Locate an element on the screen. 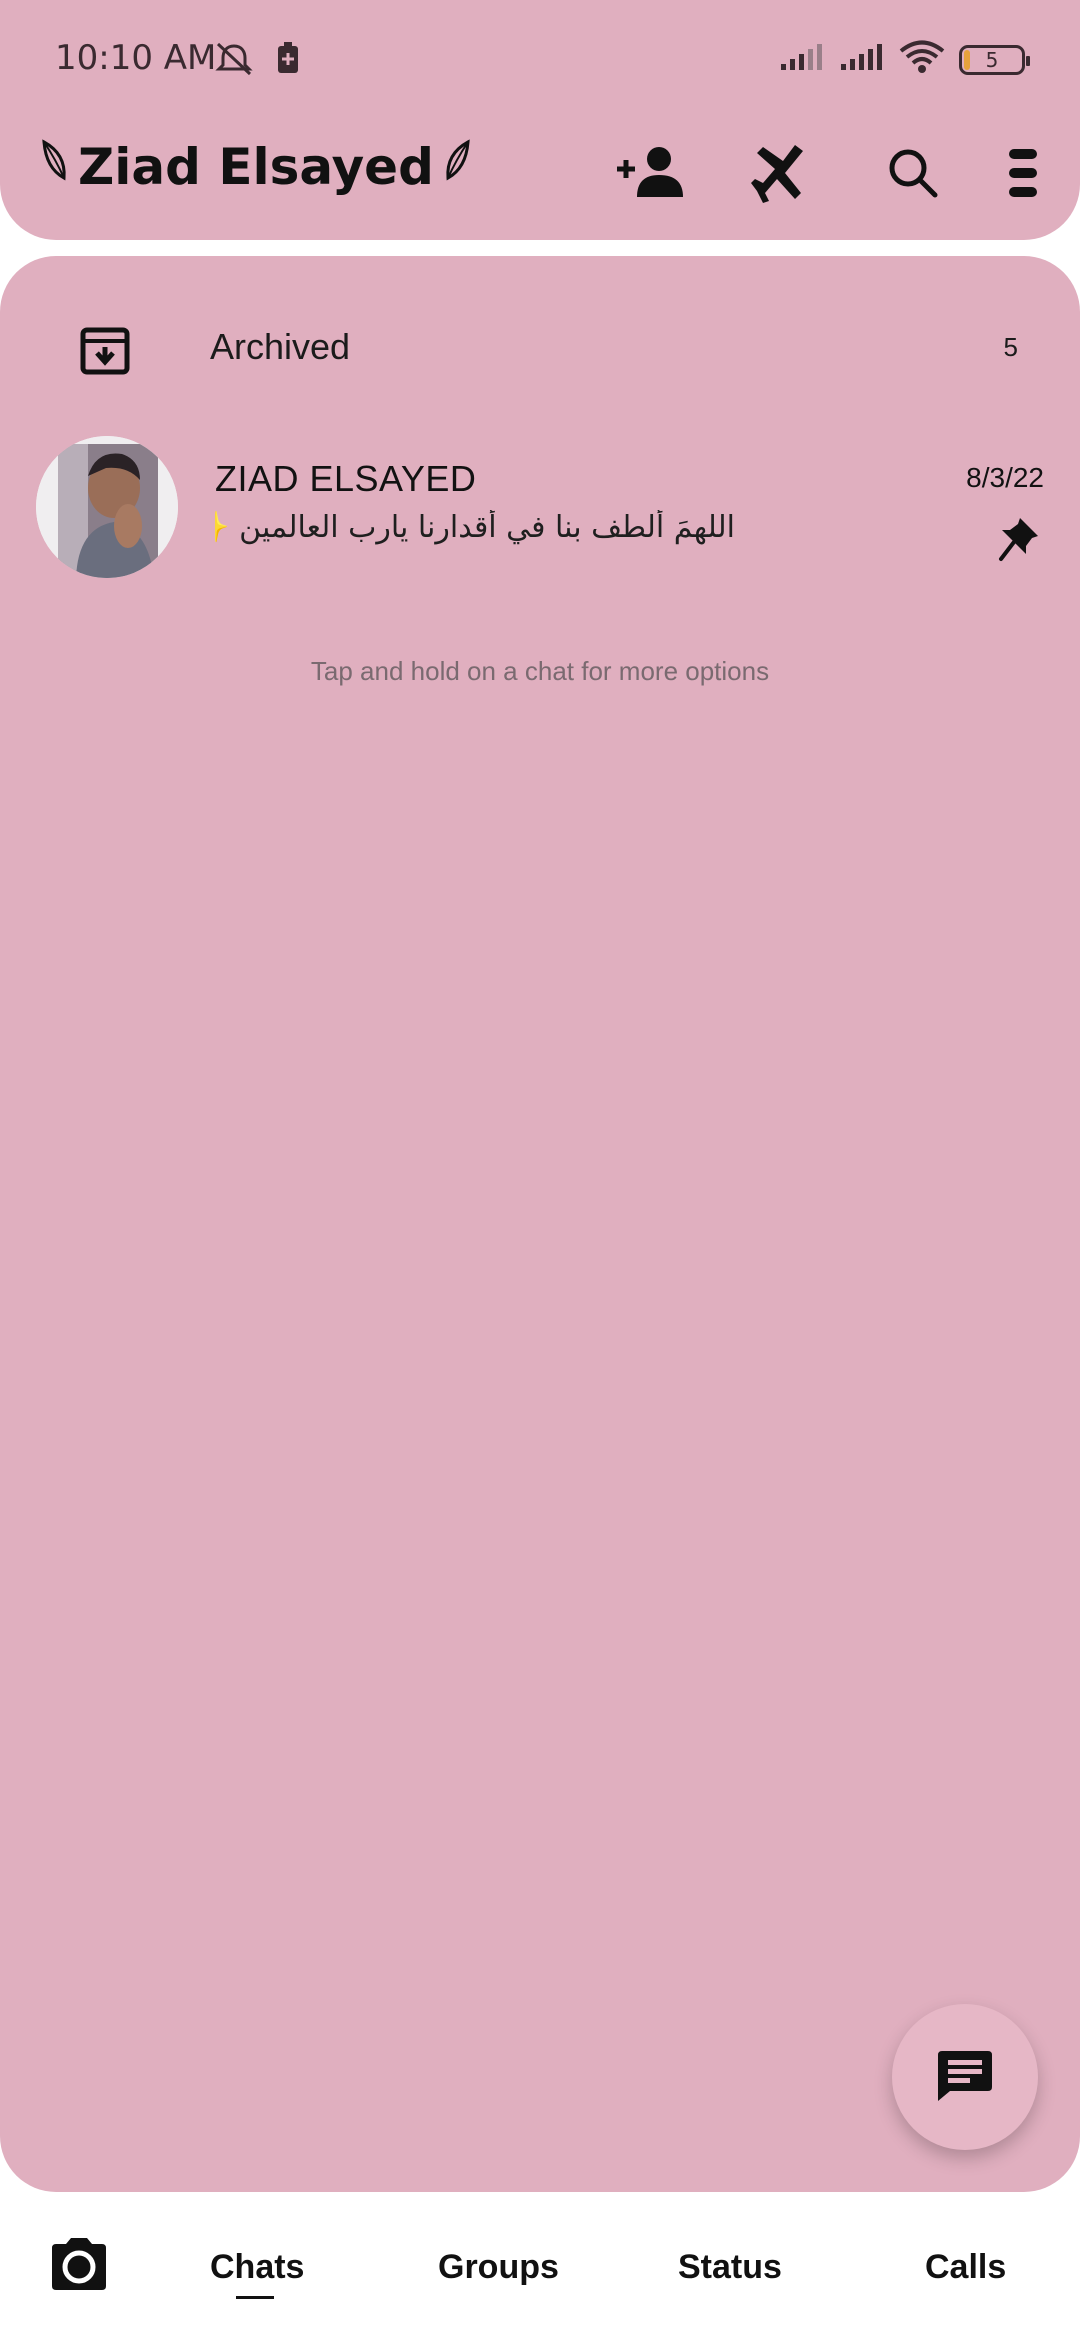 This screenshot has height=2340, width=1080. leaf-left-icon is located at coordinates (55, 167).